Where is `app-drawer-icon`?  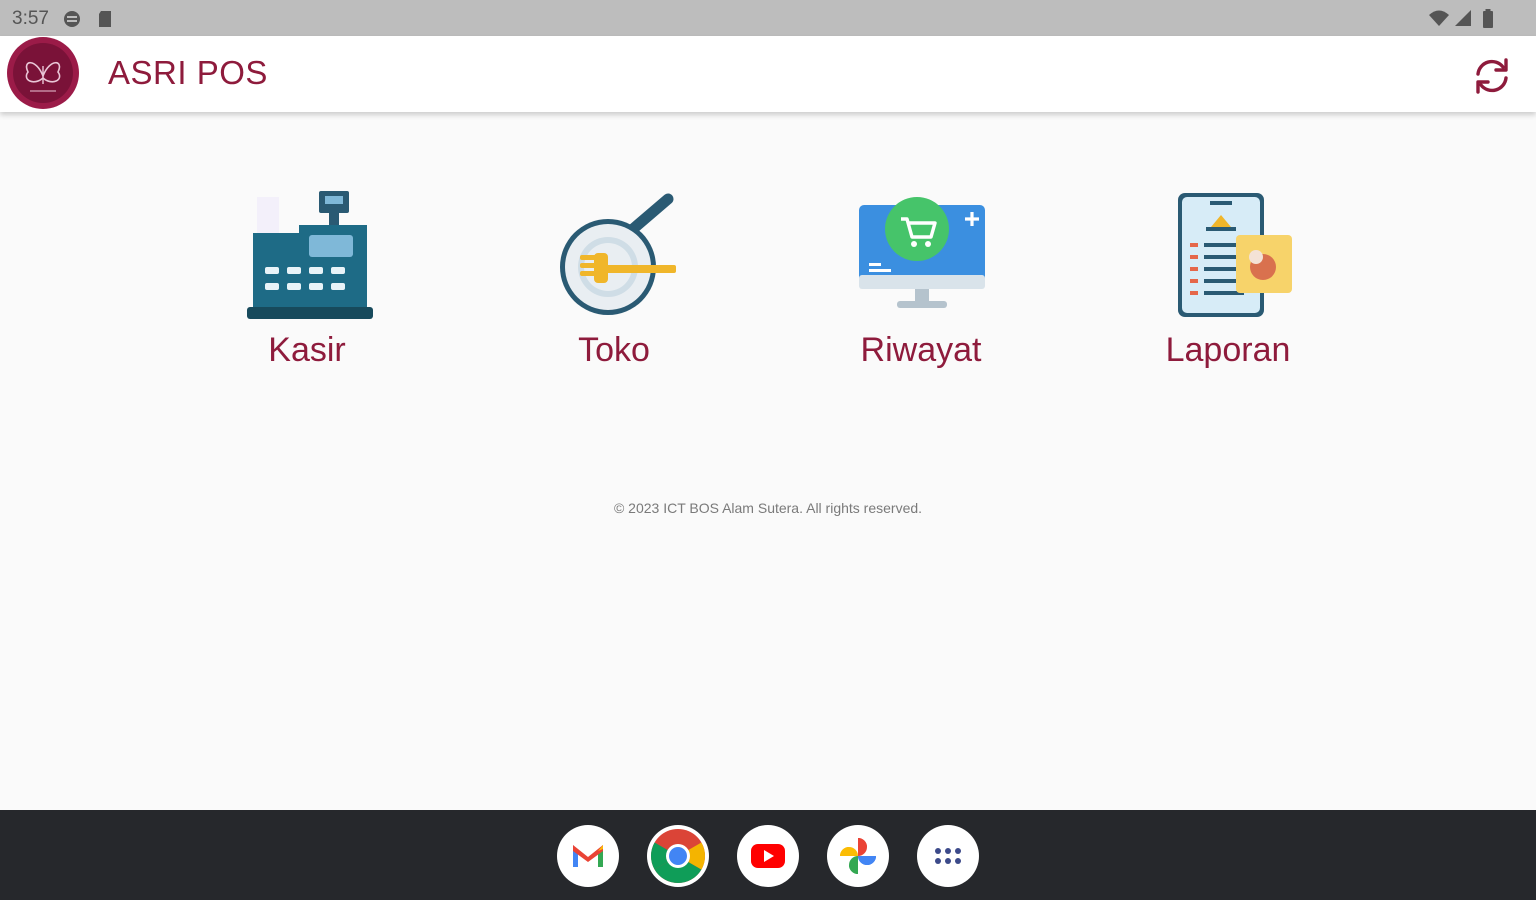
app-drawer-icon is located at coordinates (948, 856).